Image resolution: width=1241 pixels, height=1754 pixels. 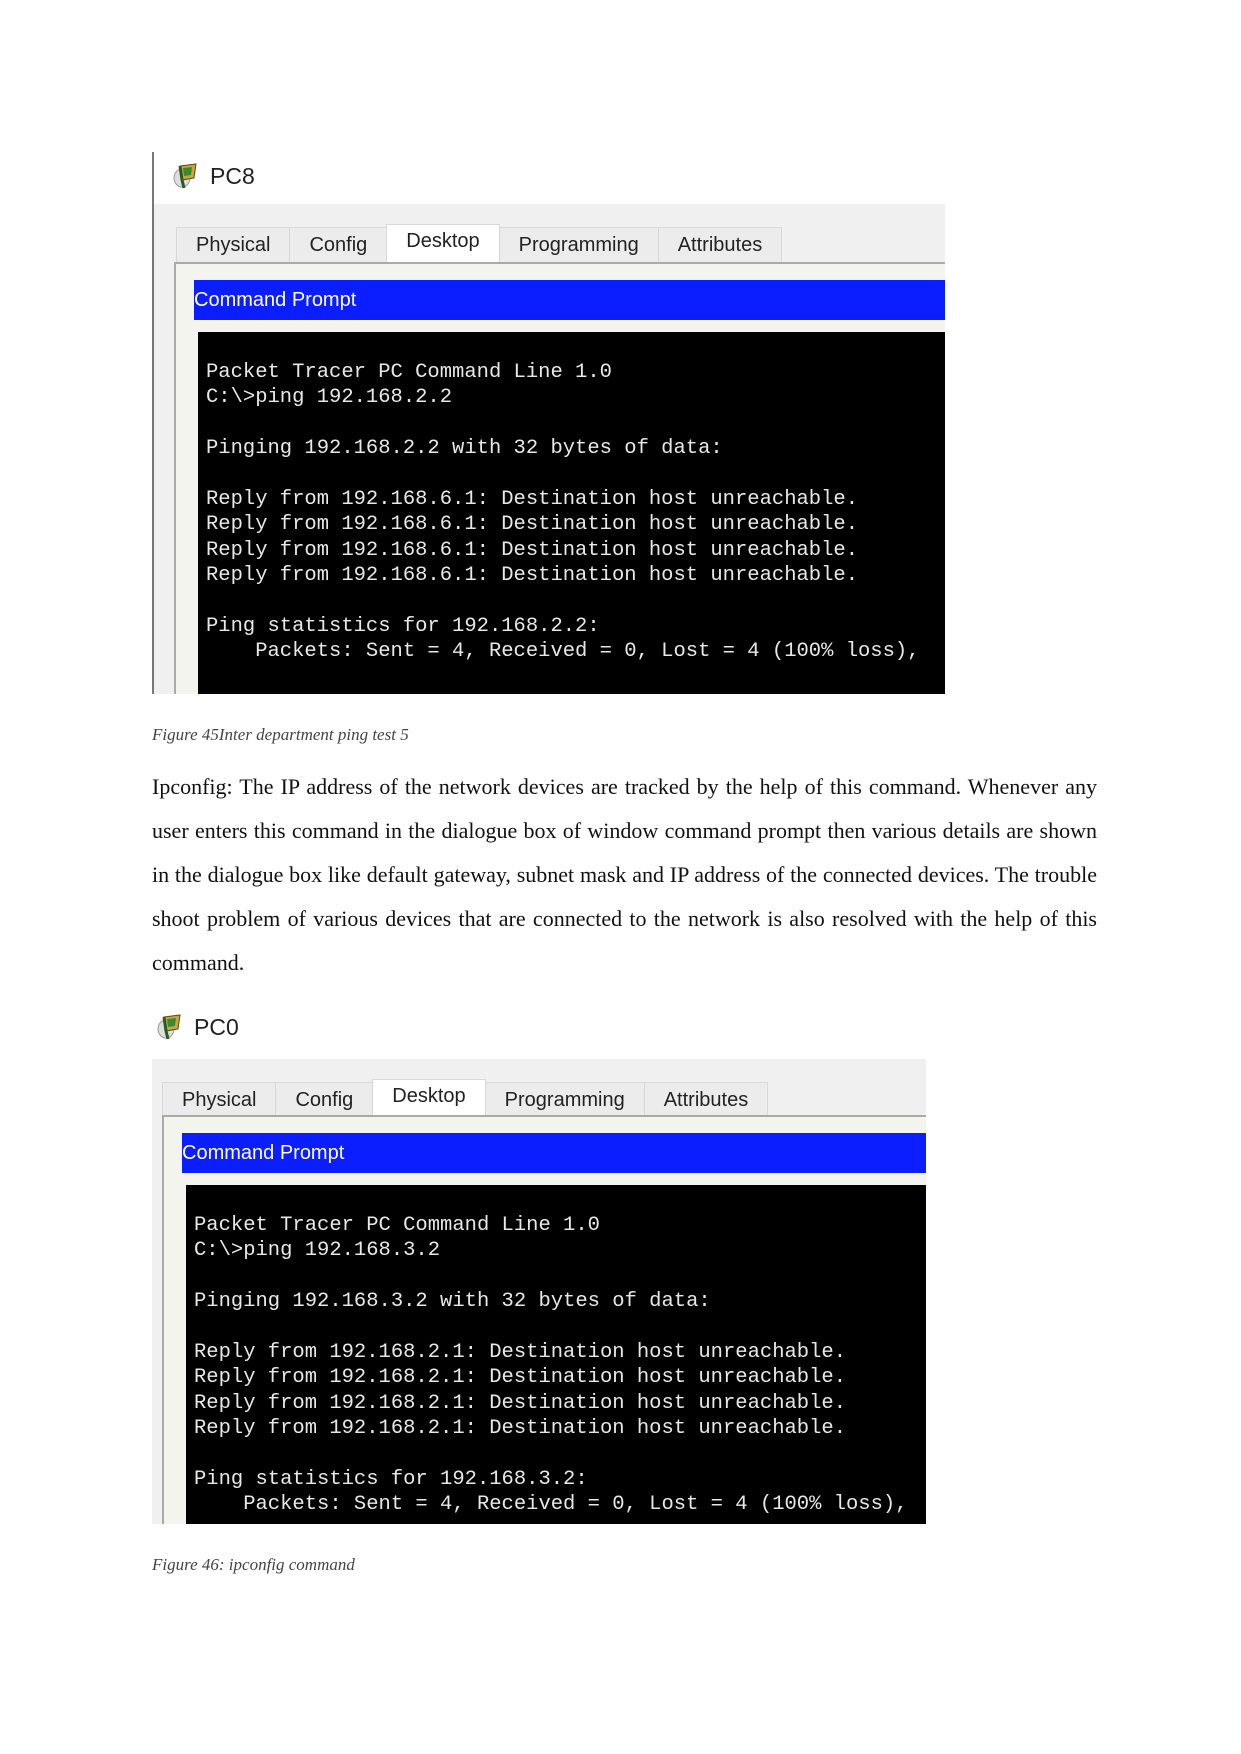 I want to click on figure-caption: Figure 45Inter department ping test 5, so click(x=280, y=734).